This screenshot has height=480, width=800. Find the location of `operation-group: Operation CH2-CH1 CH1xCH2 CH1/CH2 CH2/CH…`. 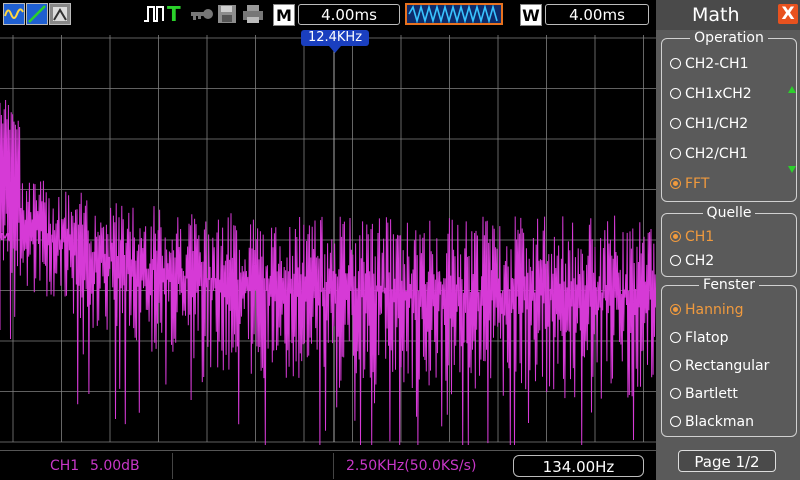

operation-group: Operation CH2-CH1 CH1xCH2 CH1/CH2 CH2/CH… is located at coordinates (729, 116).